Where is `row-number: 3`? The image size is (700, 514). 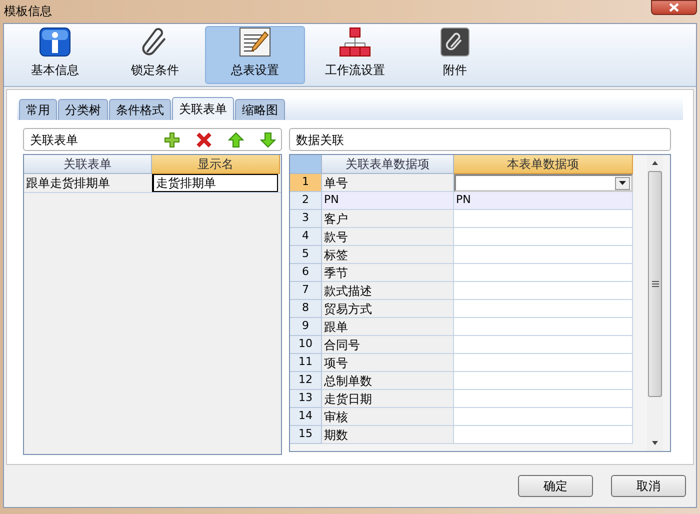
row-number: 3 is located at coordinates (306, 219).